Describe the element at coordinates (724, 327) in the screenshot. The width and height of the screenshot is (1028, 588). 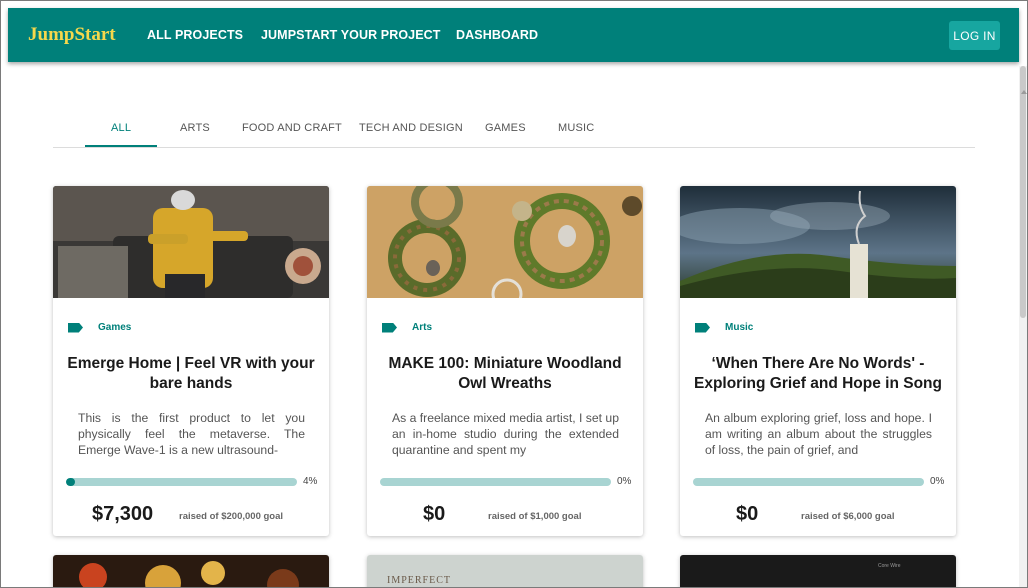
I see `category-label: Music` at that location.